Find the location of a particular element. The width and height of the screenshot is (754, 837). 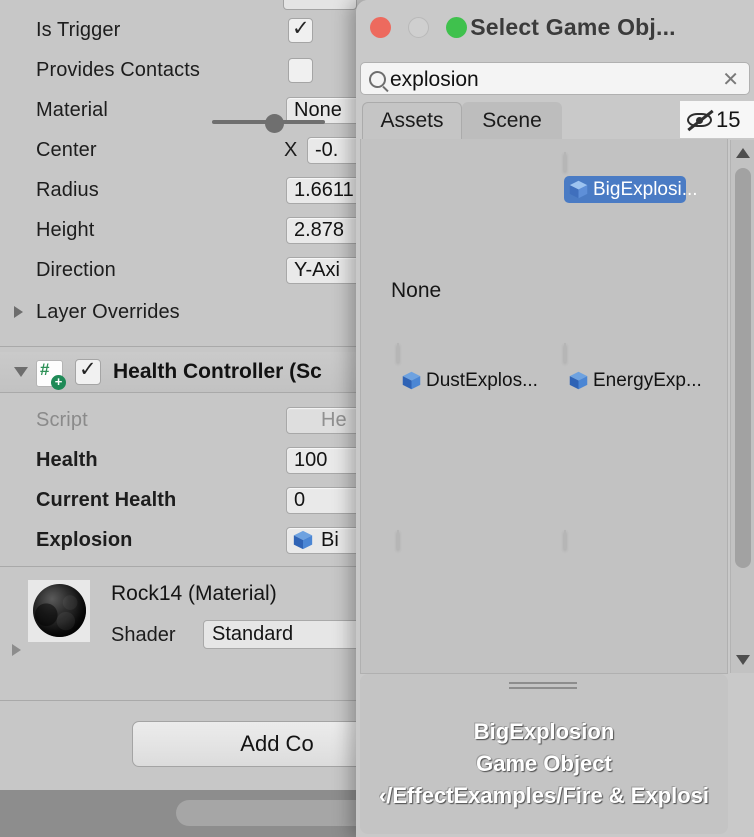

csharp-script-icon: # + is located at coordinates (51, 375).